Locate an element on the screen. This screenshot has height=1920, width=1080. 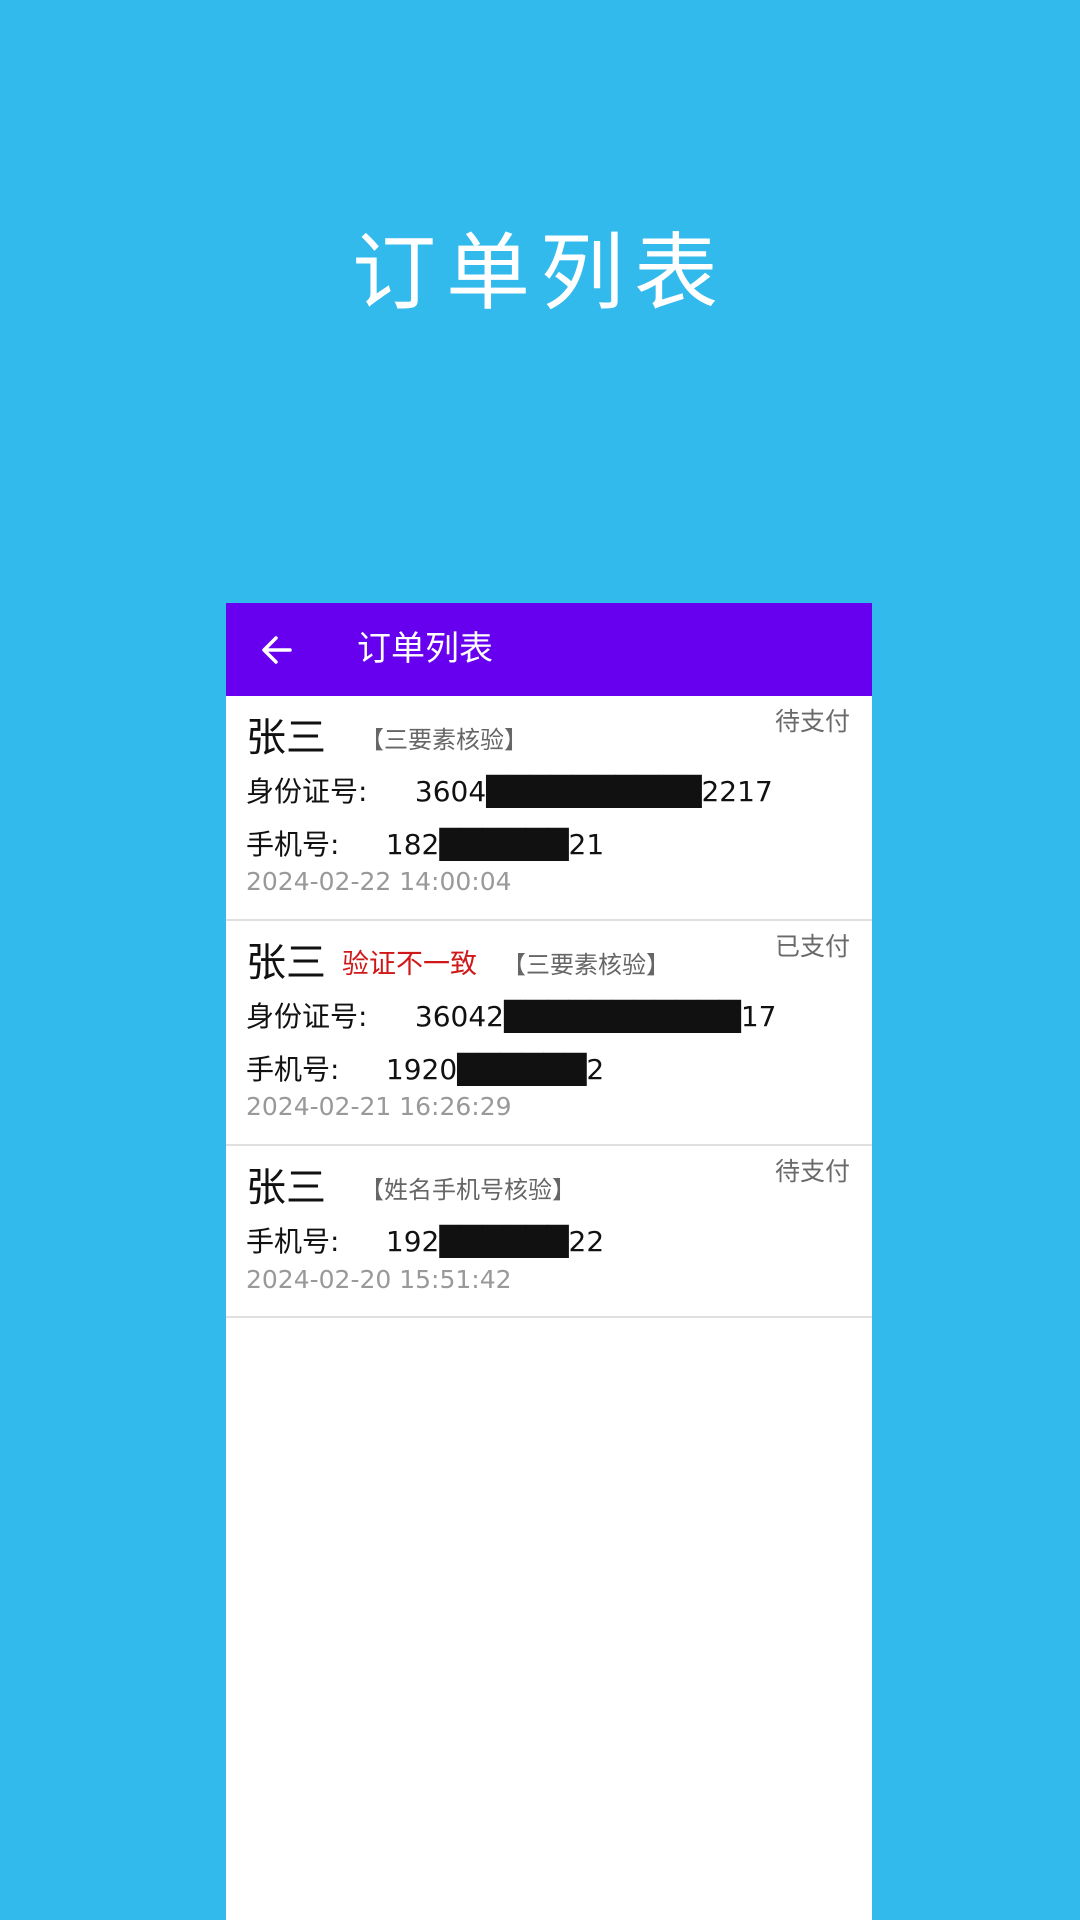
phone-row: 手机号: 192██████22 is located at coordinates (425, 1242).